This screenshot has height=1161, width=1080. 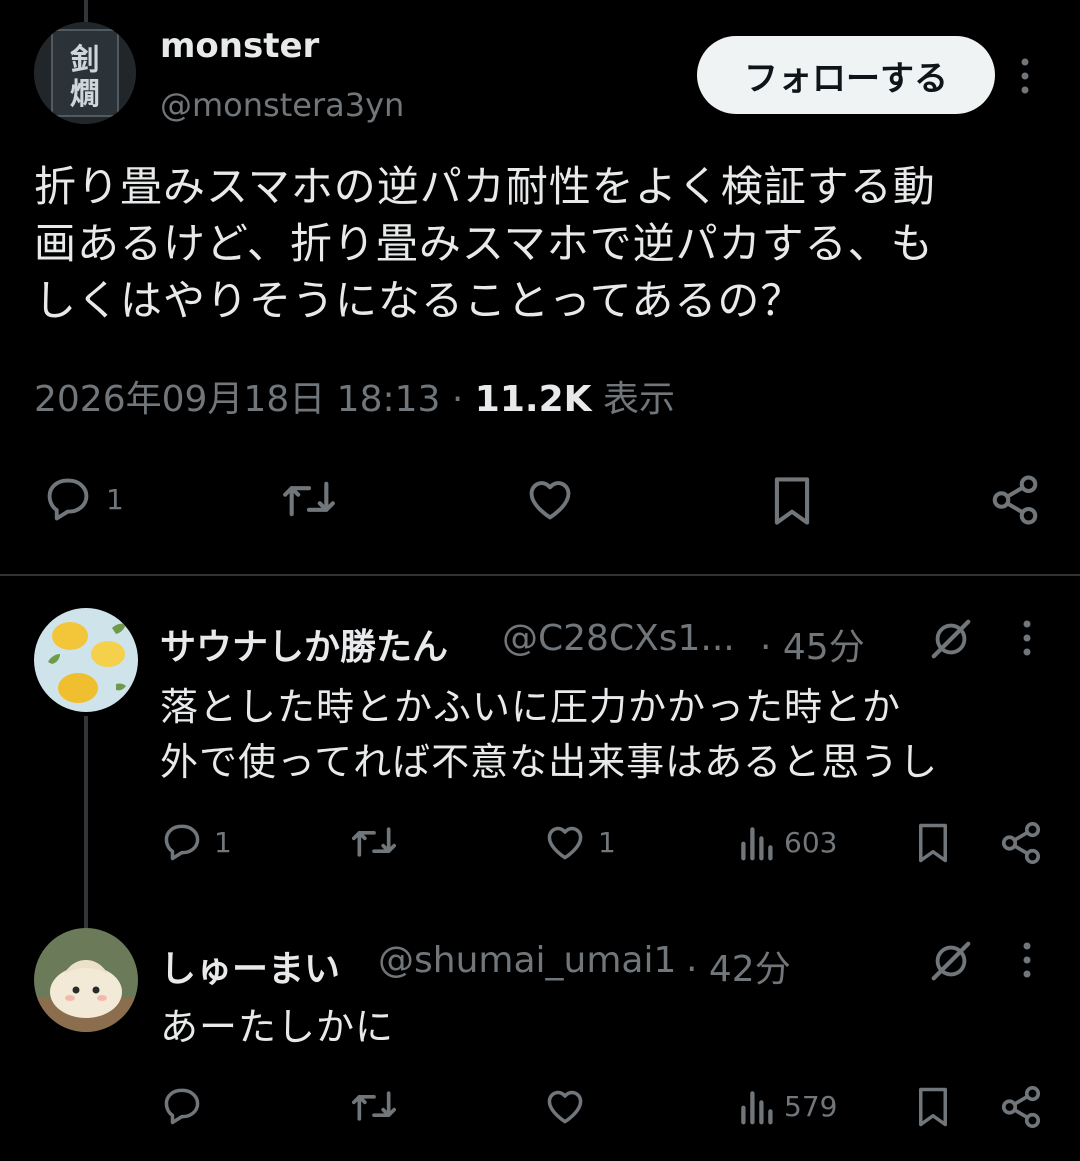 What do you see at coordinates (86, 11) in the screenshot?
I see `thread-line-top` at bounding box center [86, 11].